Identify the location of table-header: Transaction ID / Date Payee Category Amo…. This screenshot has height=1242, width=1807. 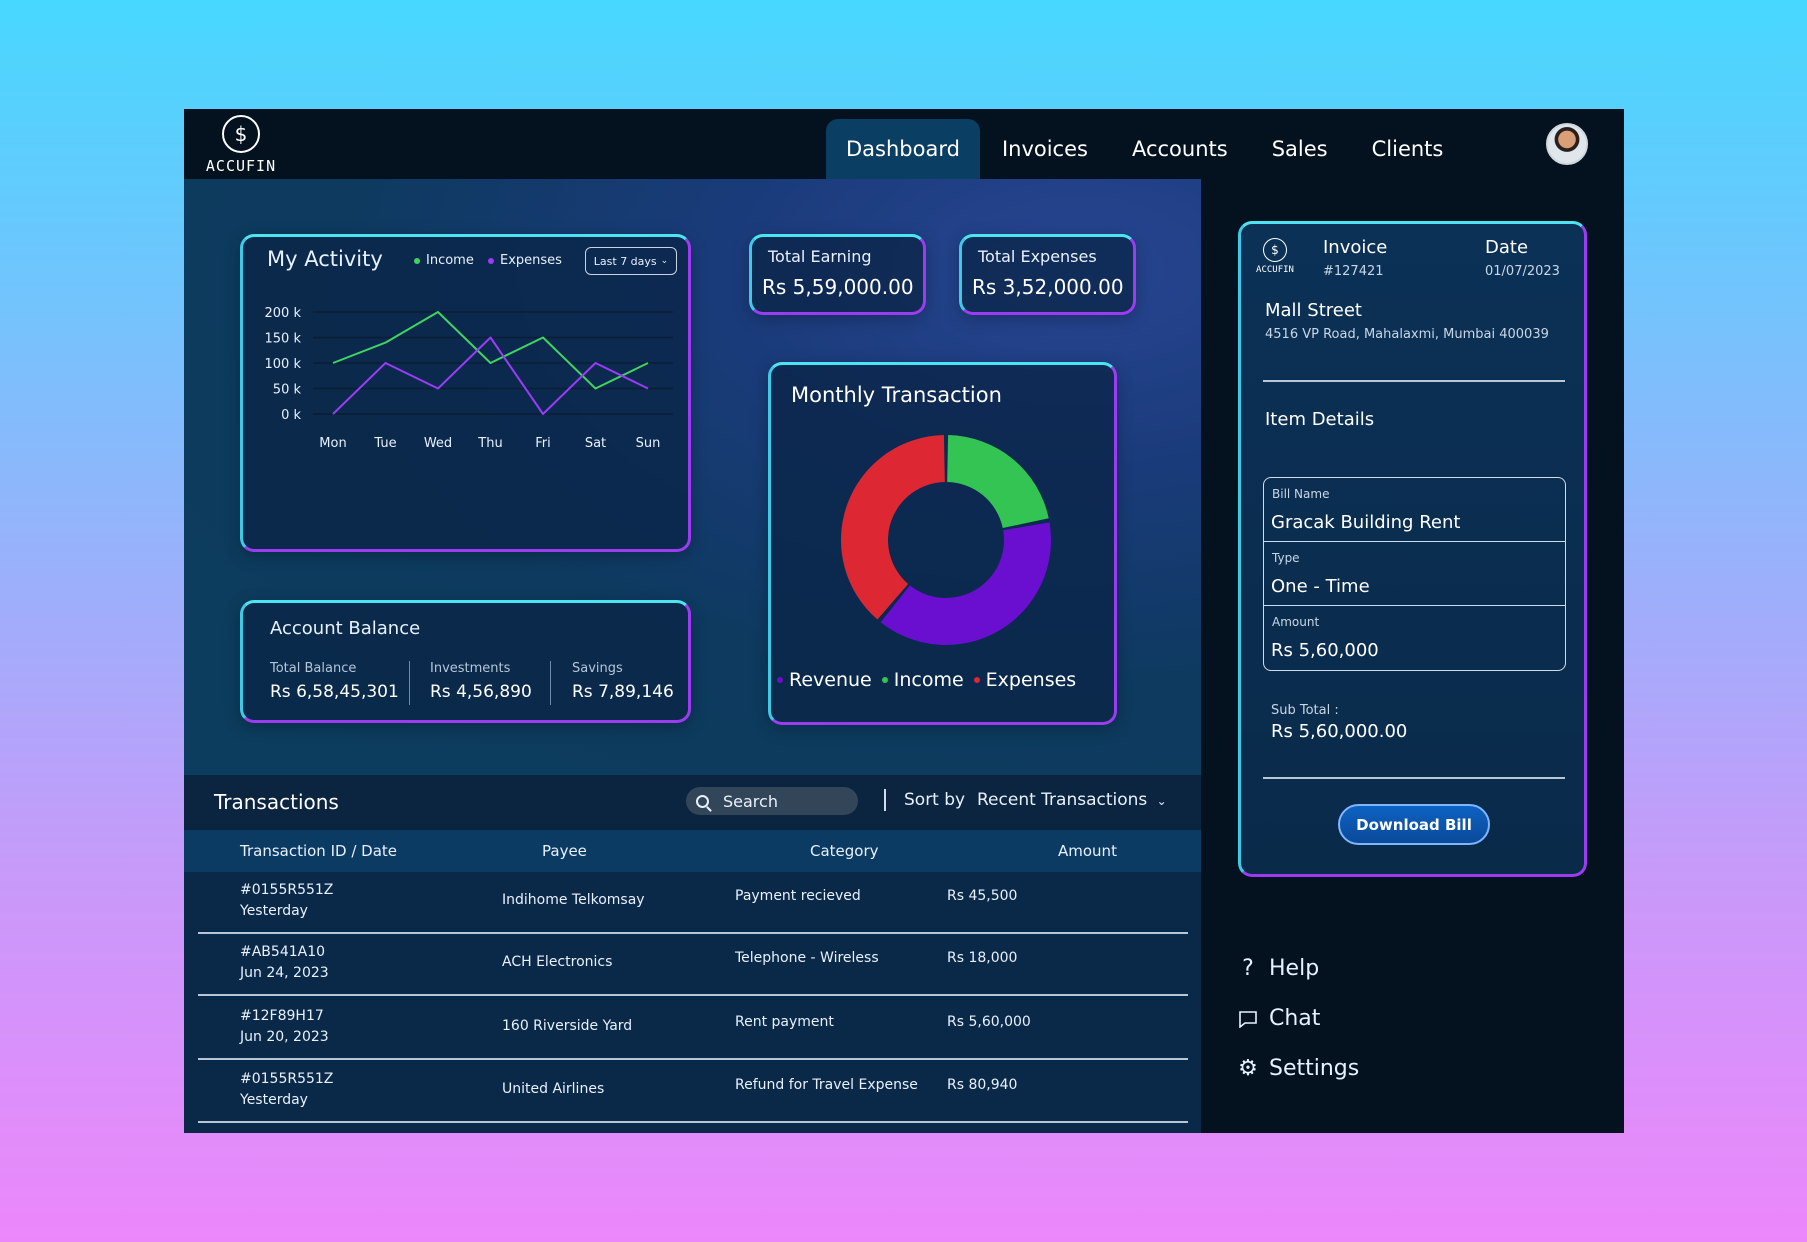
(692, 851).